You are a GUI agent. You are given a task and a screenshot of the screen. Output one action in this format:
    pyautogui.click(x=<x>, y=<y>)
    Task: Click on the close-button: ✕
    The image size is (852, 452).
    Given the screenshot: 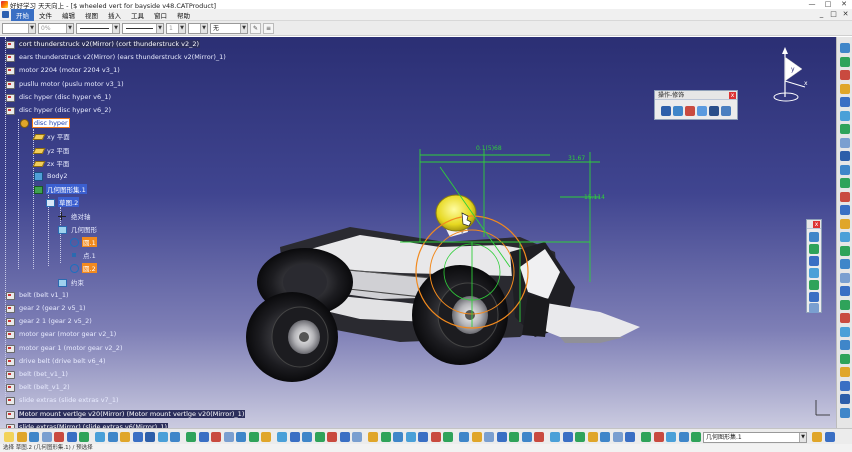 What is the action you would take?
    pyautogui.click(x=844, y=4)
    